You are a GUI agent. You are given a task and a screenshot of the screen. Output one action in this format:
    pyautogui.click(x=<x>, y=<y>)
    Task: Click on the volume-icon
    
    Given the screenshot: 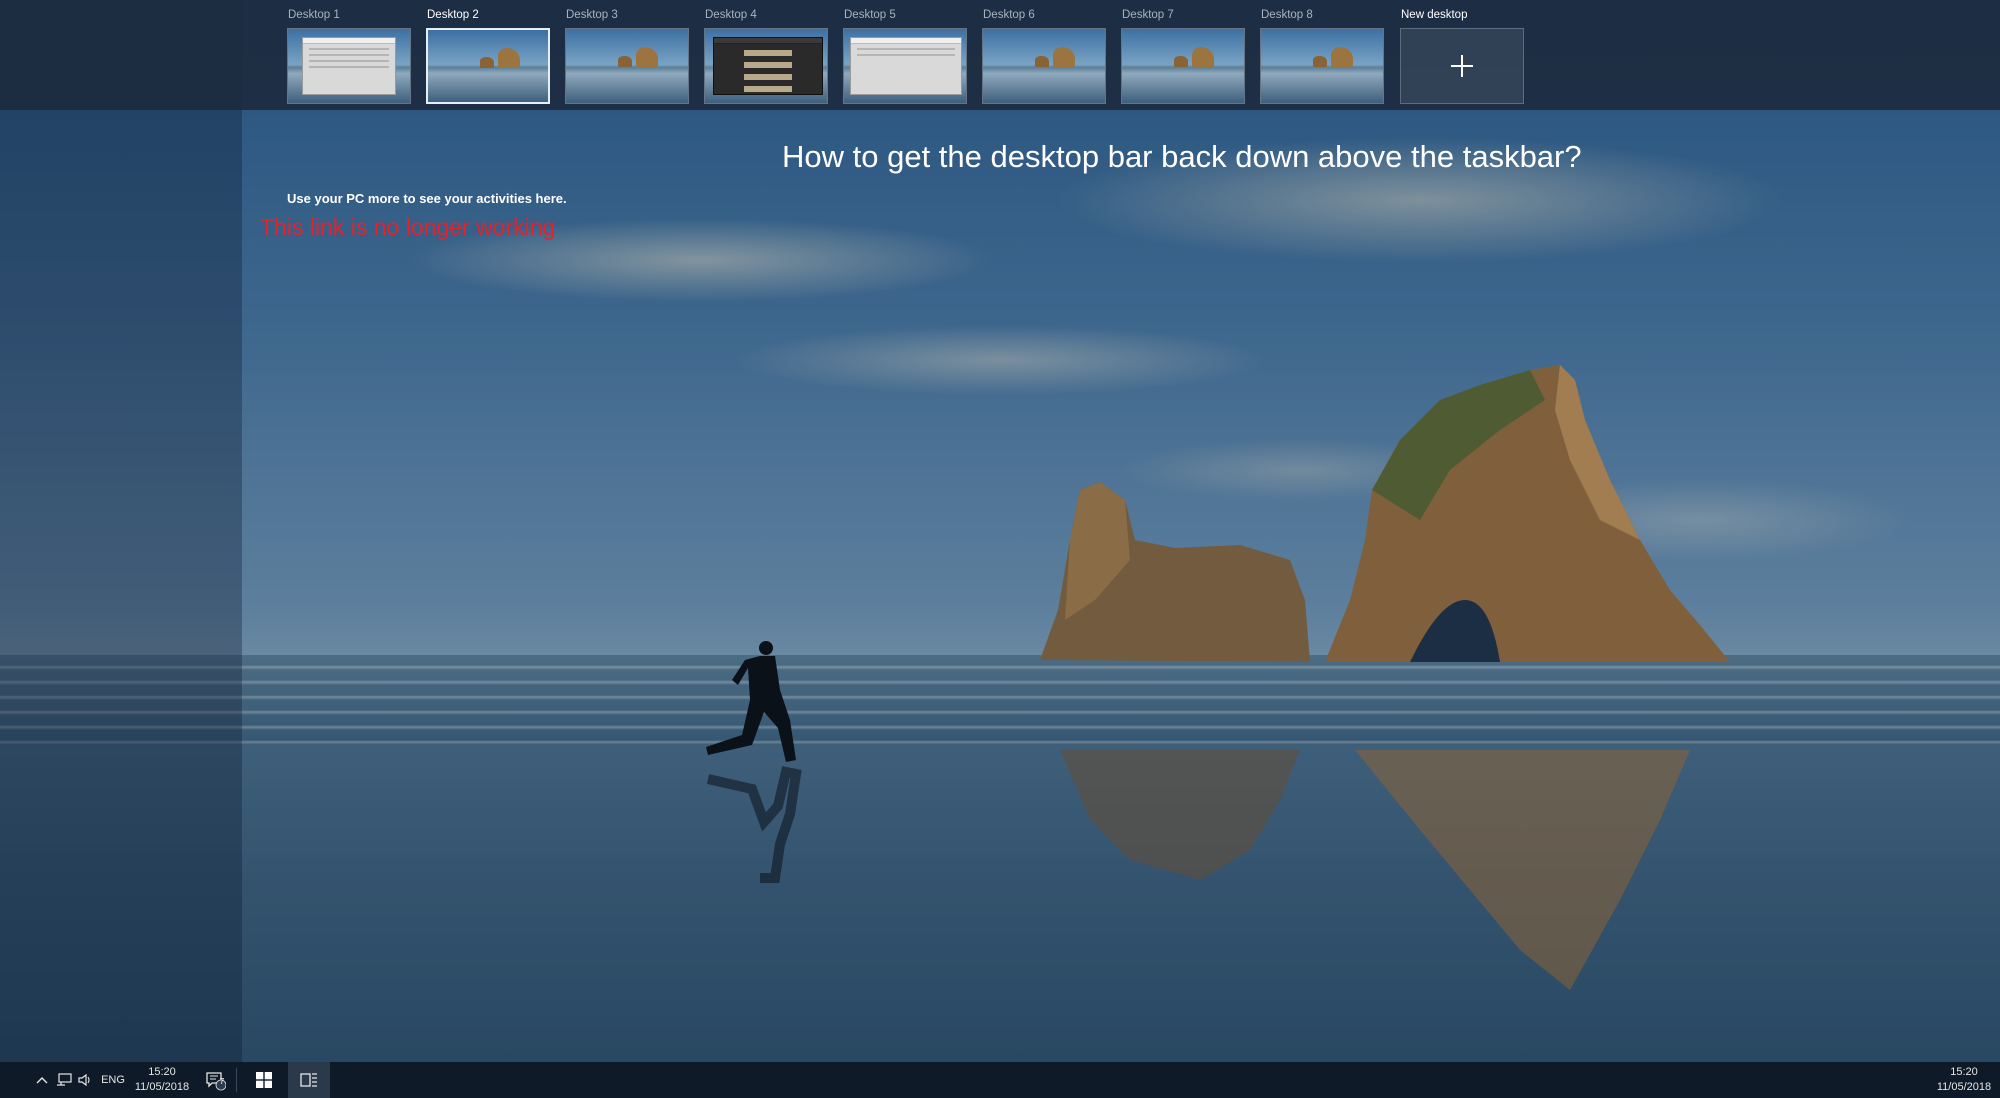 What is the action you would take?
    pyautogui.click(x=85, y=1080)
    